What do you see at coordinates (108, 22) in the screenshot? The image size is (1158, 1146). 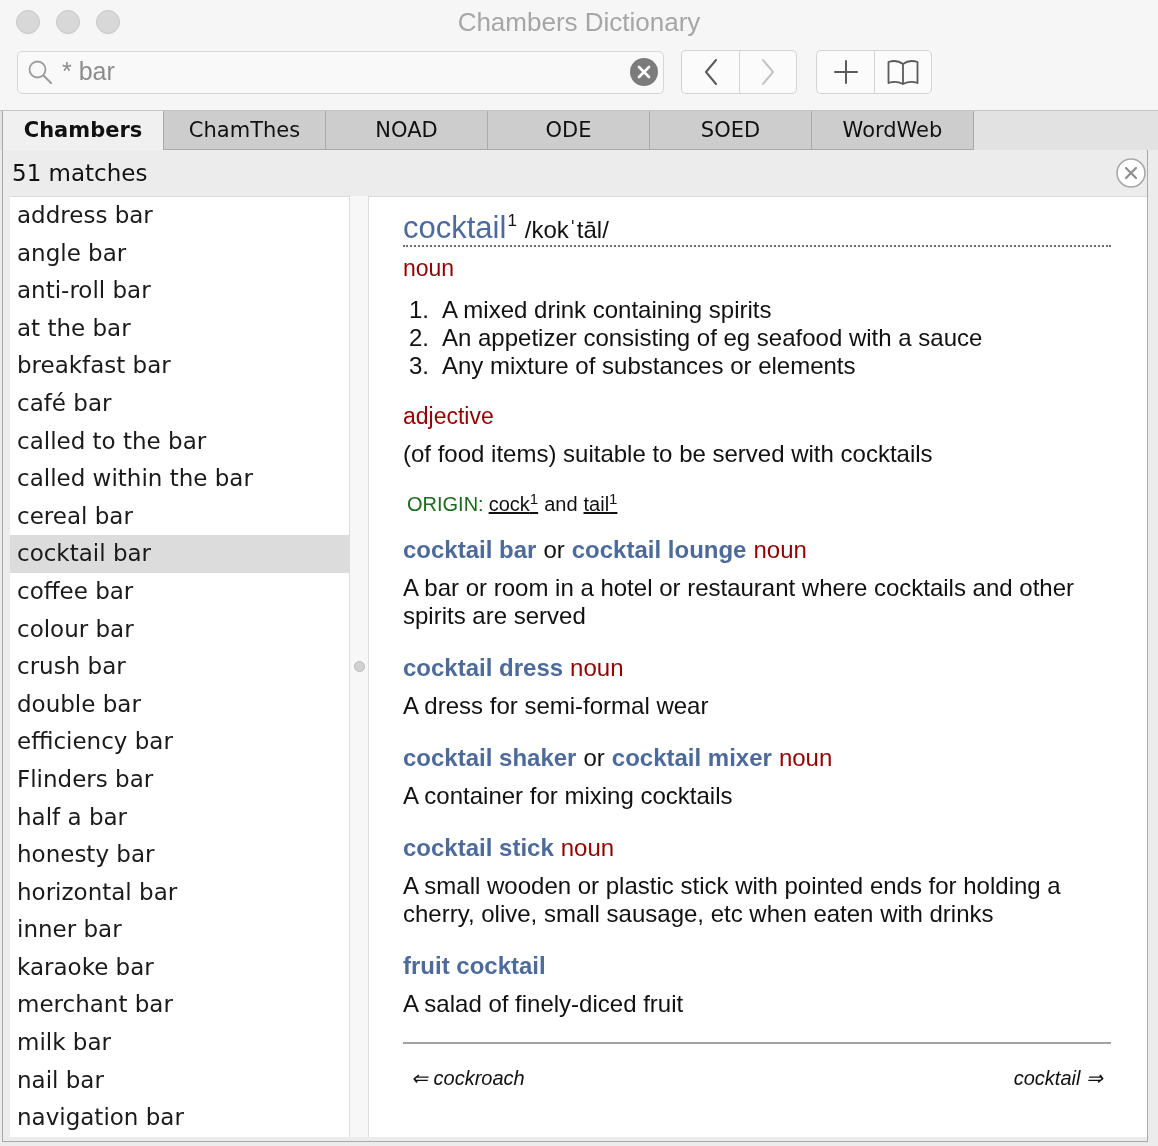 I see `zoom-window-button` at bounding box center [108, 22].